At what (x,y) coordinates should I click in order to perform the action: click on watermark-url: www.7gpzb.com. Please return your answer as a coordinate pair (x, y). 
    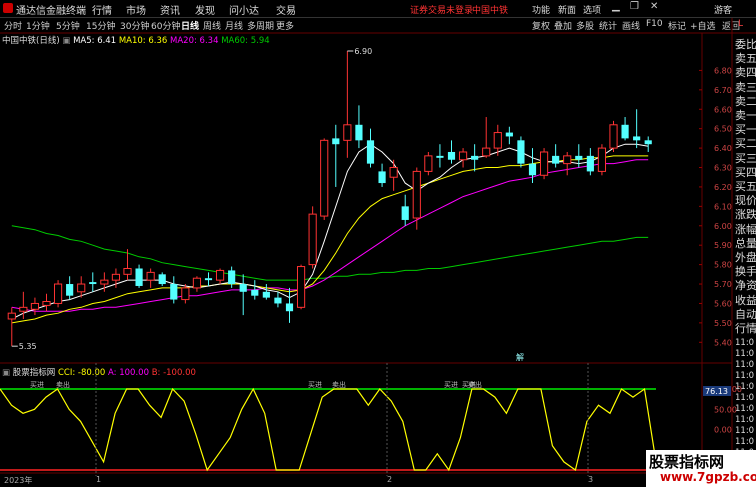
    Looking at the image, I should click on (708, 477).